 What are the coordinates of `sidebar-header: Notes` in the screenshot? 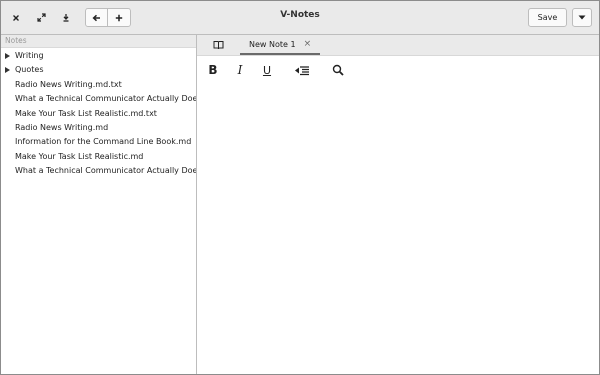 It's located at (98, 41).